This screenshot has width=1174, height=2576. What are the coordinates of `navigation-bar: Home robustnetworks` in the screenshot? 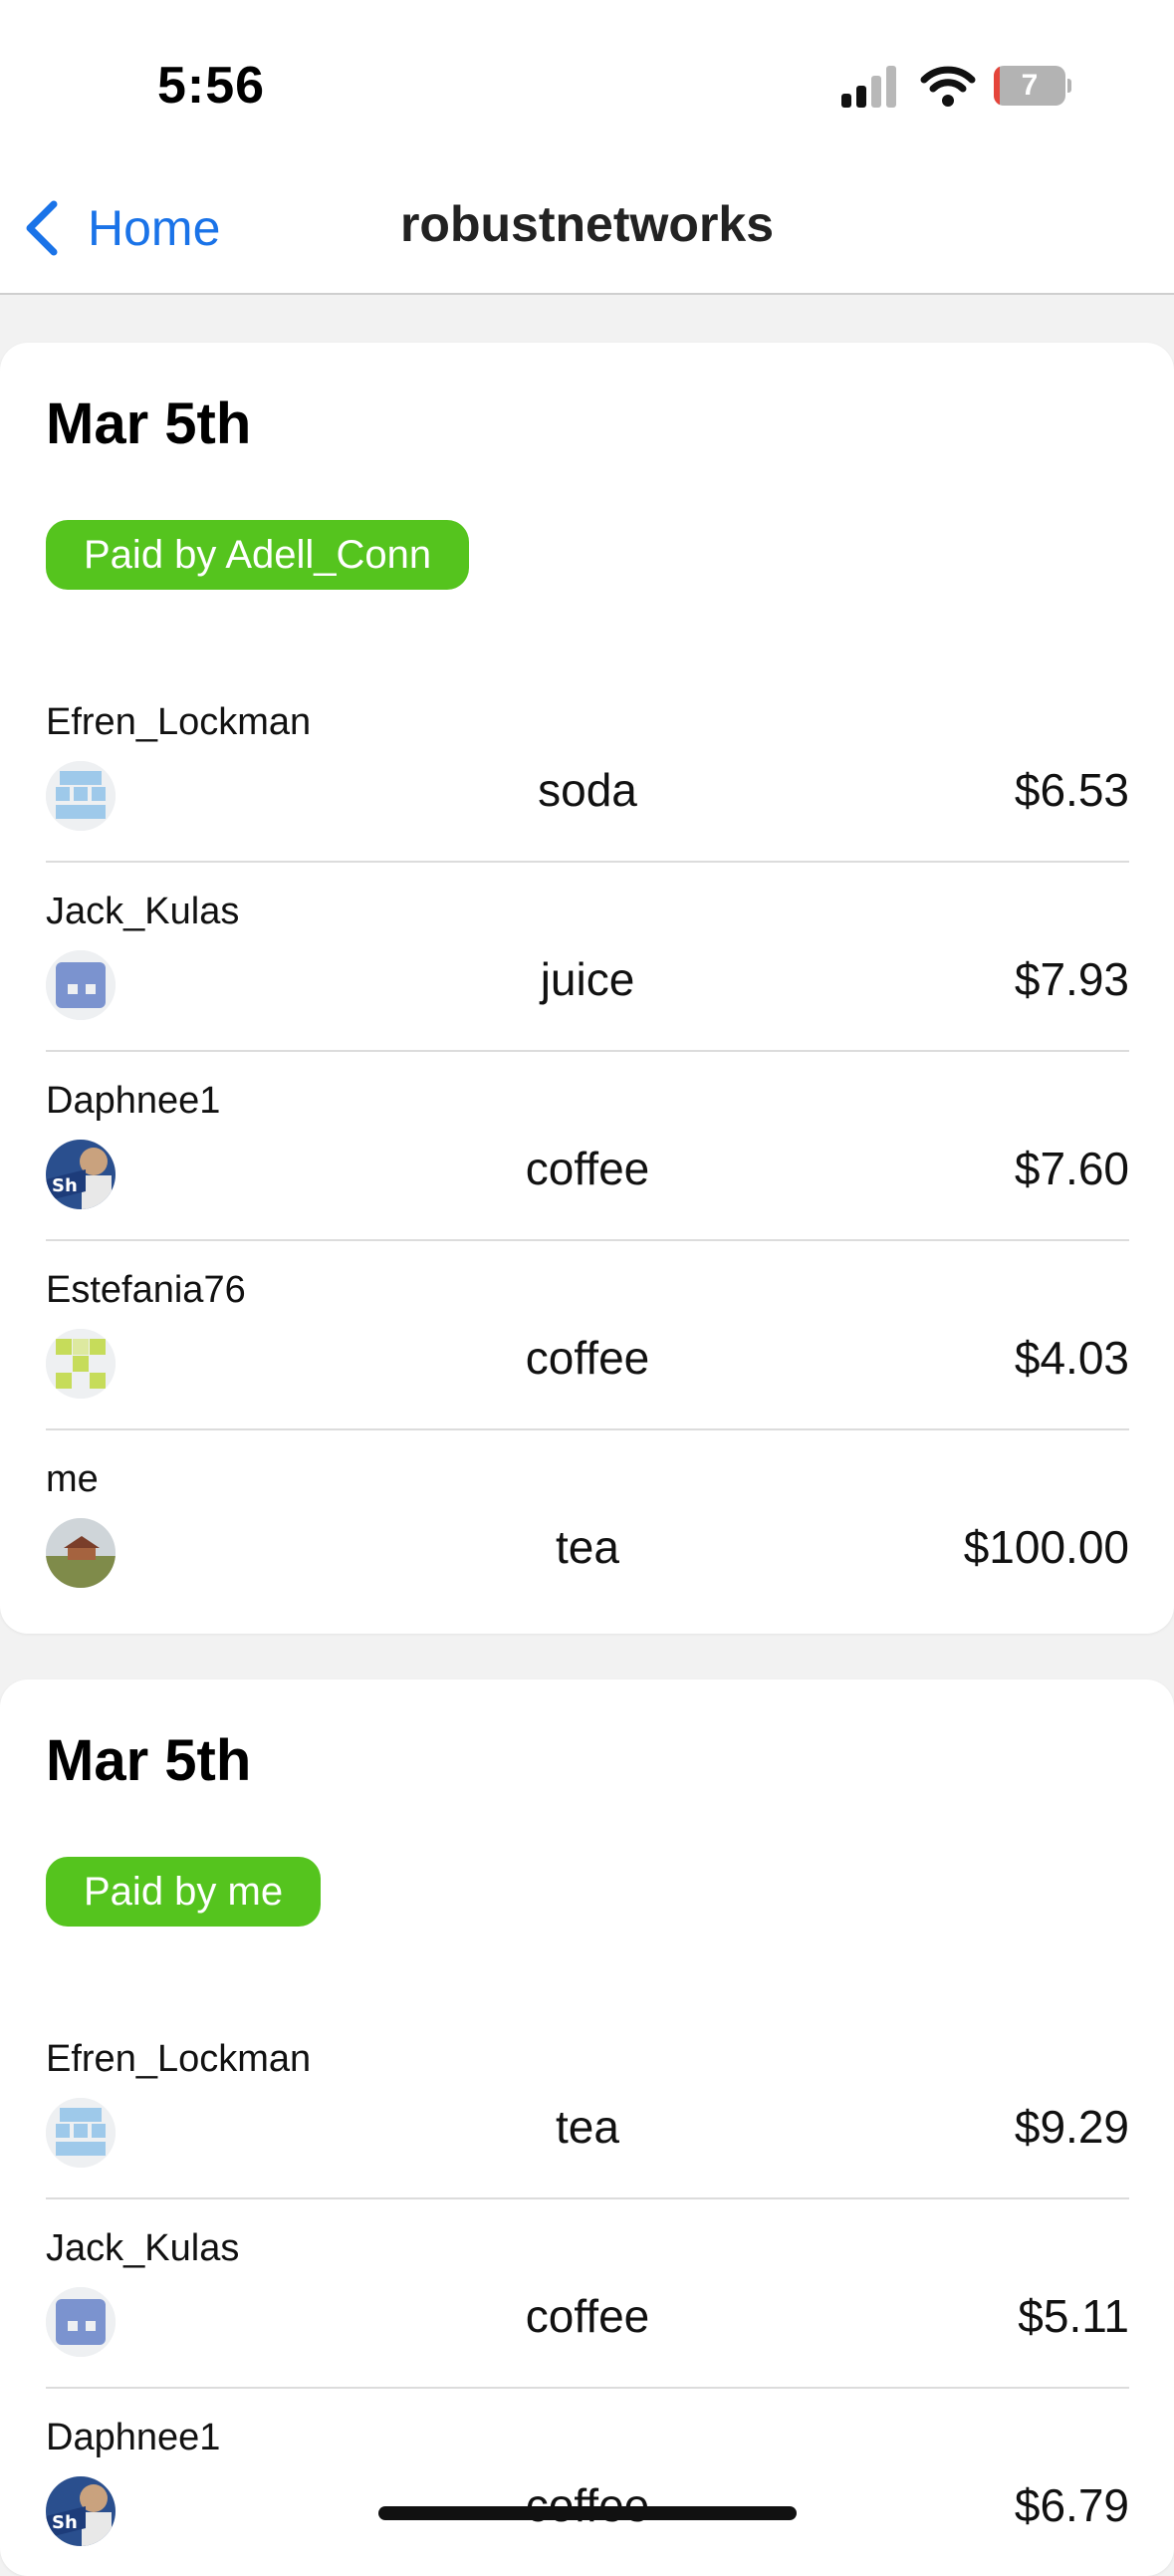 It's located at (587, 232).